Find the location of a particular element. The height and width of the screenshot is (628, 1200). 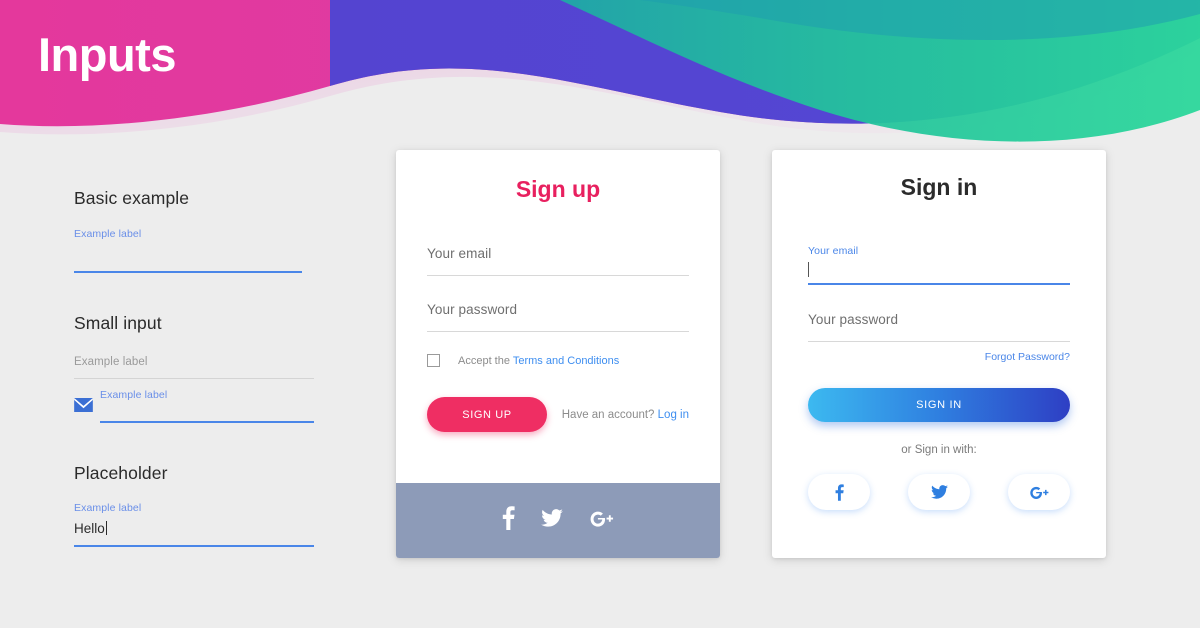

terms-and-conditions-link: Terms and Conditions is located at coordinates (566, 361).